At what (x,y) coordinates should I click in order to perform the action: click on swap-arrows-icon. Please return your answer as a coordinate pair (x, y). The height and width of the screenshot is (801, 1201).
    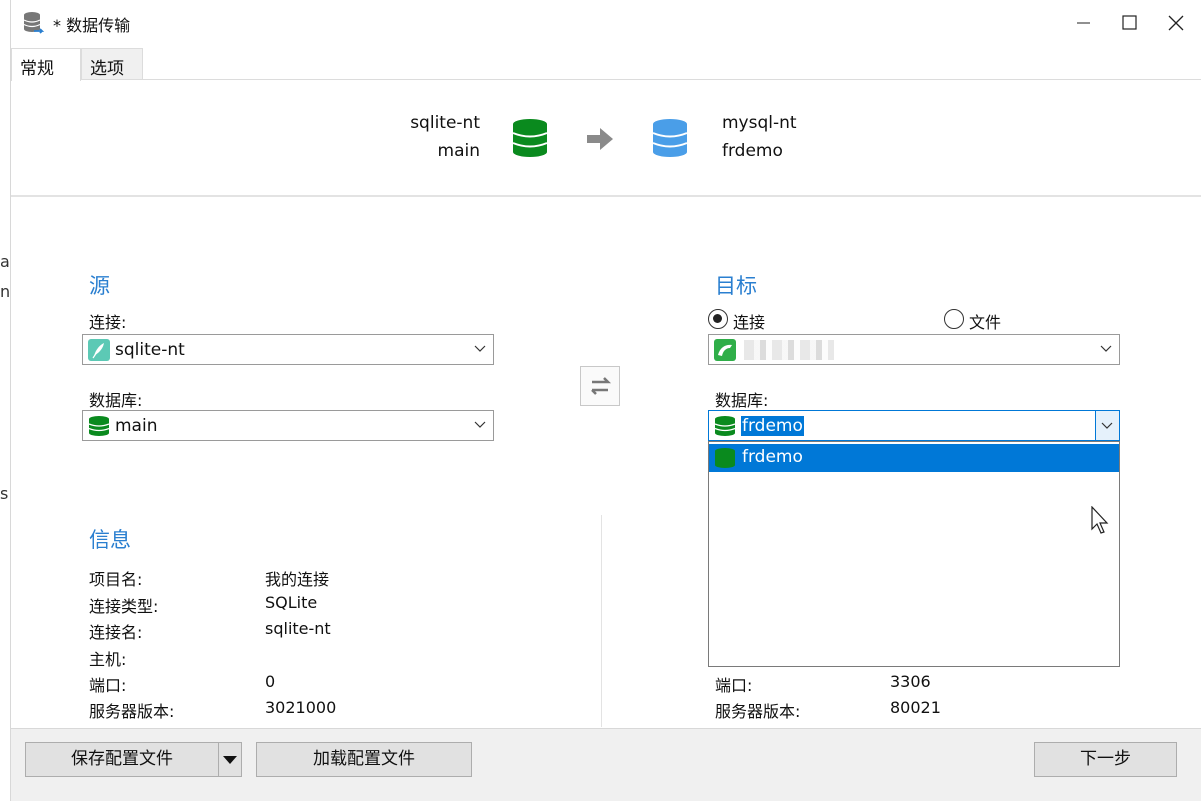
    Looking at the image, I should click on (601, 386).